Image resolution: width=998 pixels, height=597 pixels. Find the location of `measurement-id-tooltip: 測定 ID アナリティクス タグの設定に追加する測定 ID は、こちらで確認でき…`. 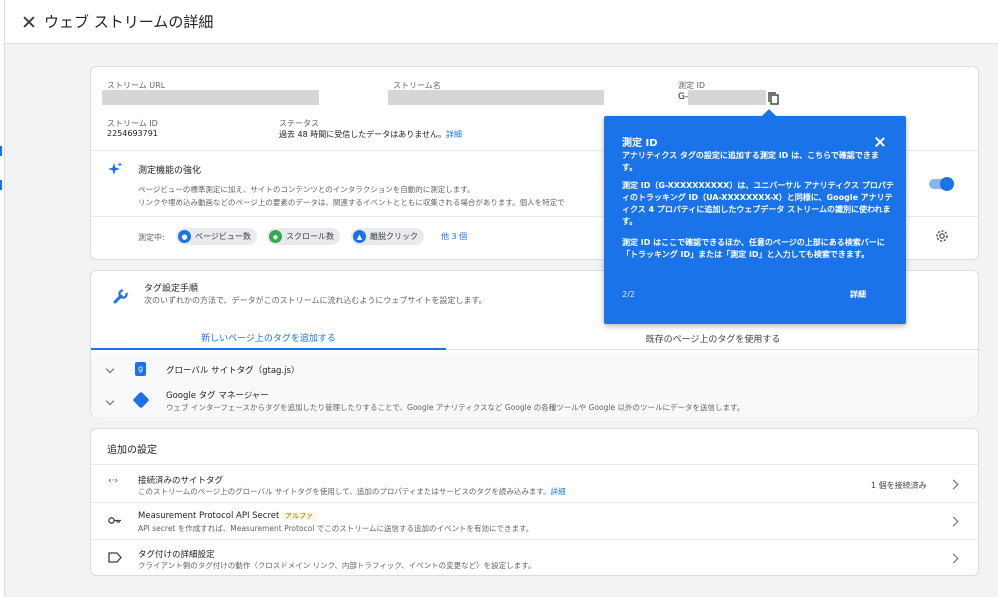

measurement-id-tooltip: 測定 ID アナリティクス タグの設定に追加する測定 ID は、こちらで確認でき… is located at coordinates (755, 216).